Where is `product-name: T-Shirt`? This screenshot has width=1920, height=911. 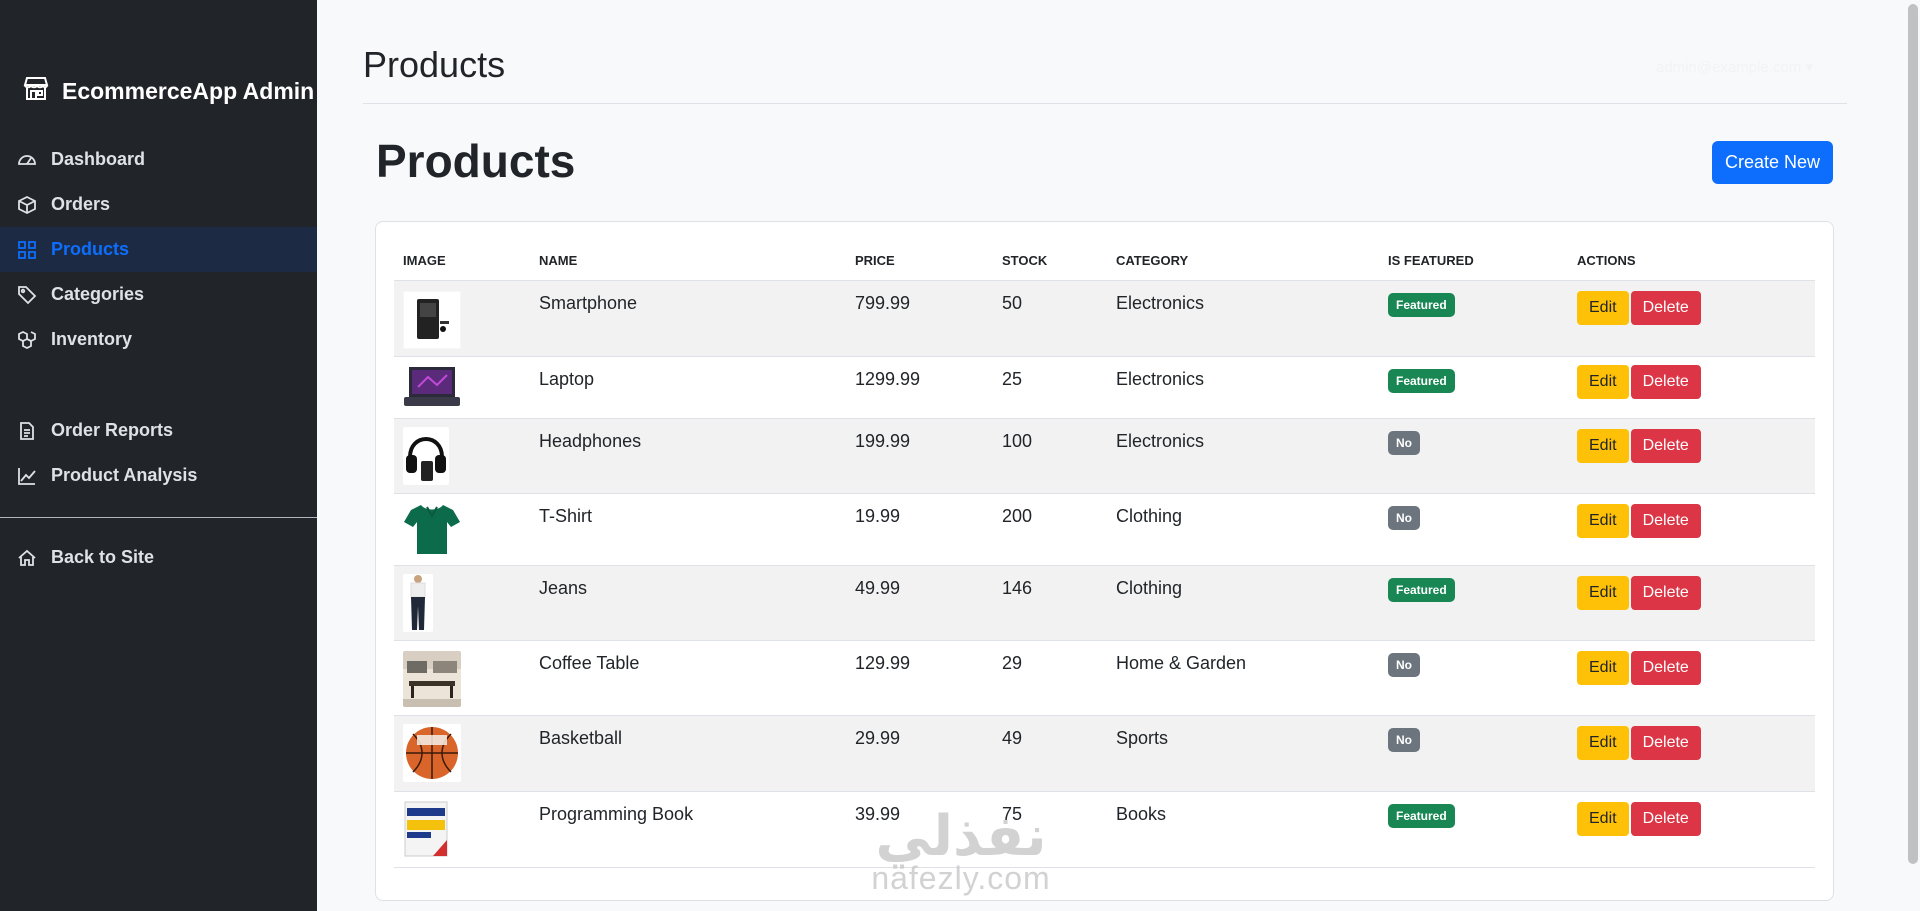 product-name: T-Shirt is located at coordinates (688, 529).